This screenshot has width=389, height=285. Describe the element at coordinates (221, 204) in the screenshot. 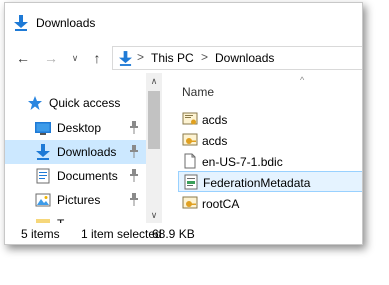

I see `file-name: rootCA` at that location.